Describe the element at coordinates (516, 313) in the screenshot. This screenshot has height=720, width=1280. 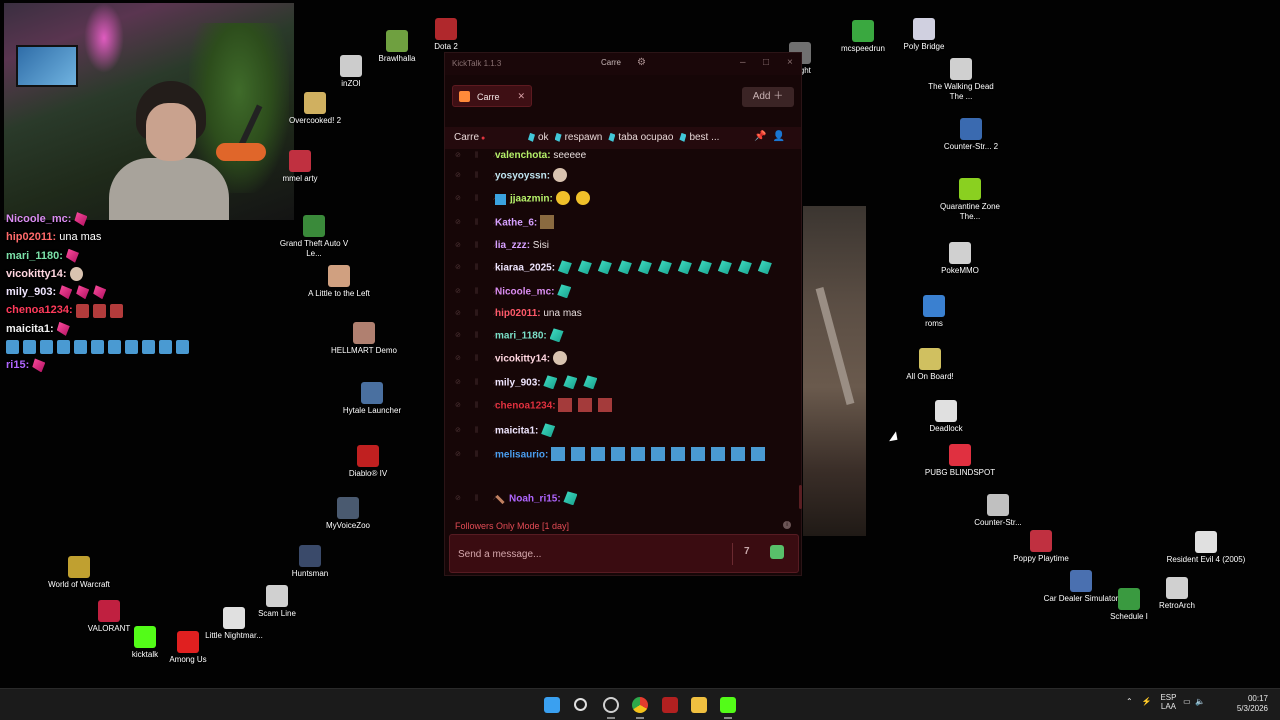
I see `chat-username: hip02011` at that location.